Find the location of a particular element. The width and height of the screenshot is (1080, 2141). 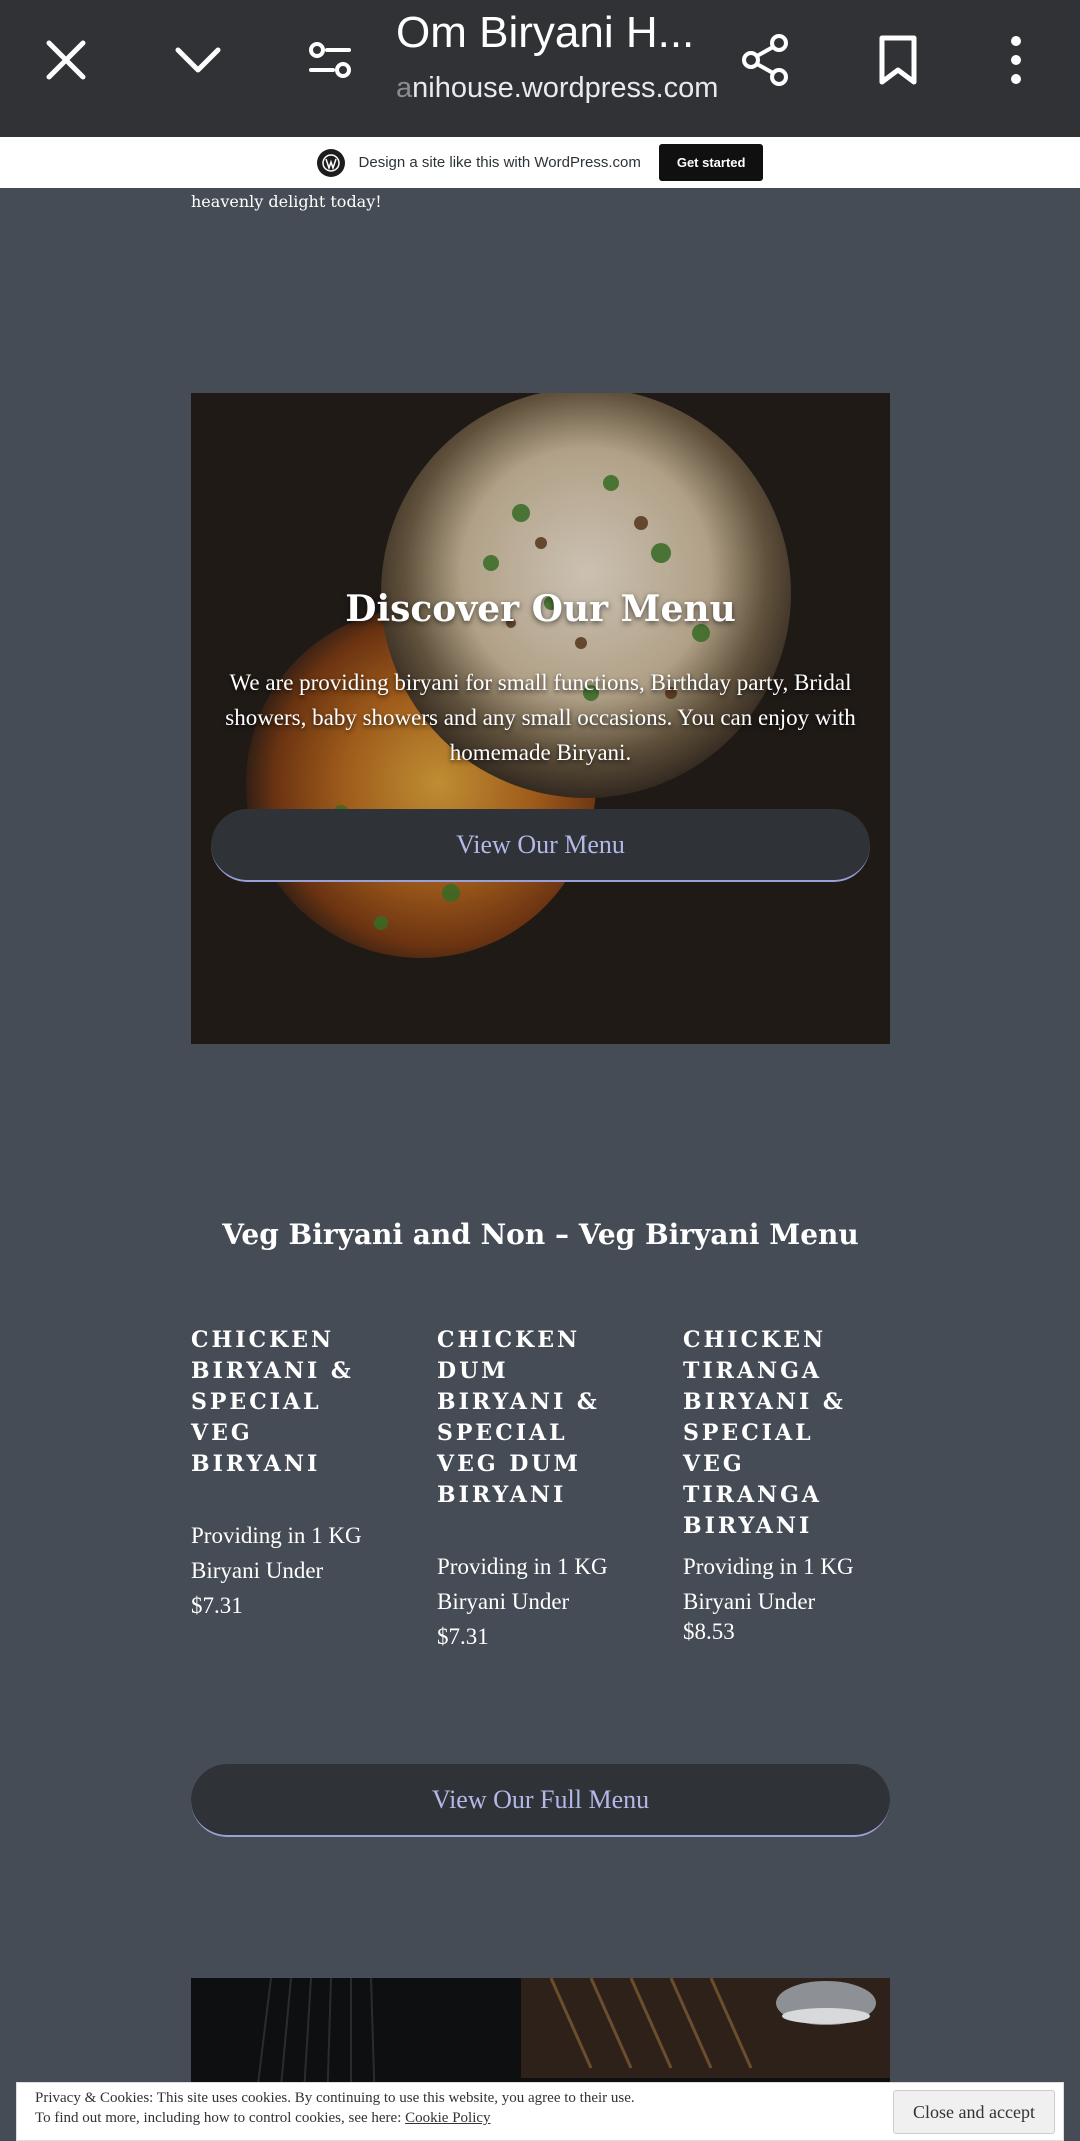

url-domain: nihouse.wordpress.com is located at coordinates (565, 88).